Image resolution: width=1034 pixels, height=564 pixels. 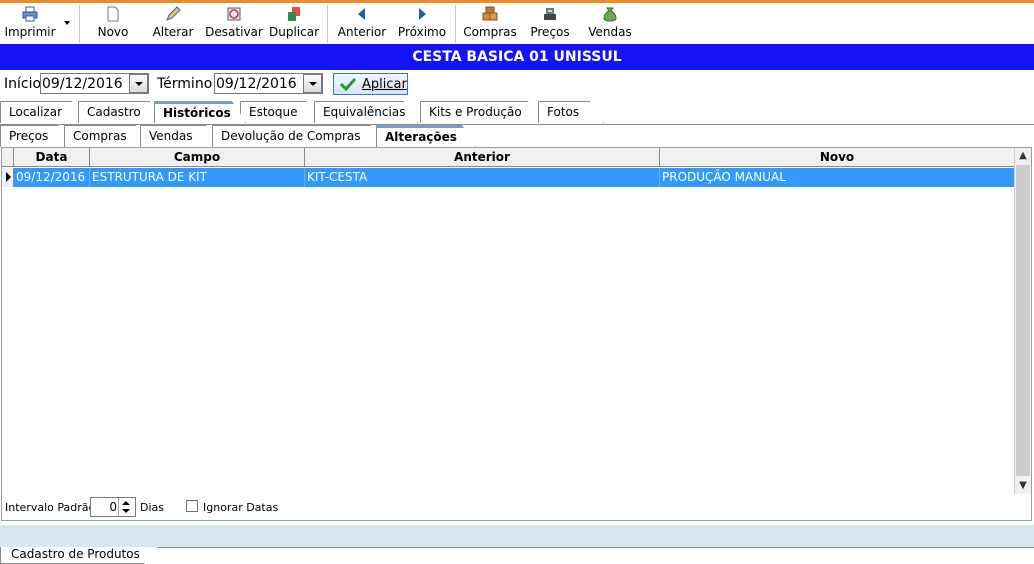 What do you see at coordinates (475, 112) in the screenshot?
I see `tab-label: Kits e Produção` at bounding box center [475, 112].